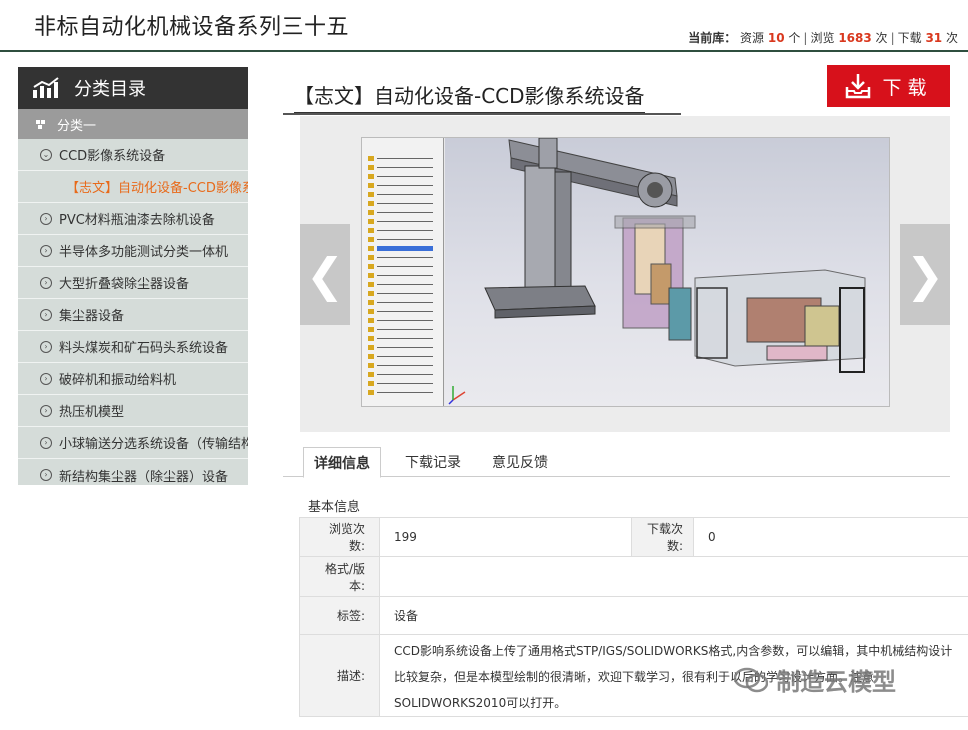  Describe the element at coordinates (881, 38) in the screenshot. I see `stats-views-unit: 次` at that location.